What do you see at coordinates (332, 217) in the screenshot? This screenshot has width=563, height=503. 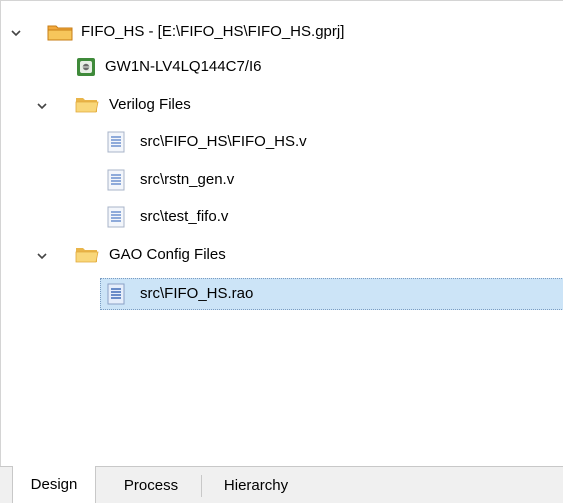 I see `tree-item-file: src\test_fifo.v` at bounding box center [332, 217].